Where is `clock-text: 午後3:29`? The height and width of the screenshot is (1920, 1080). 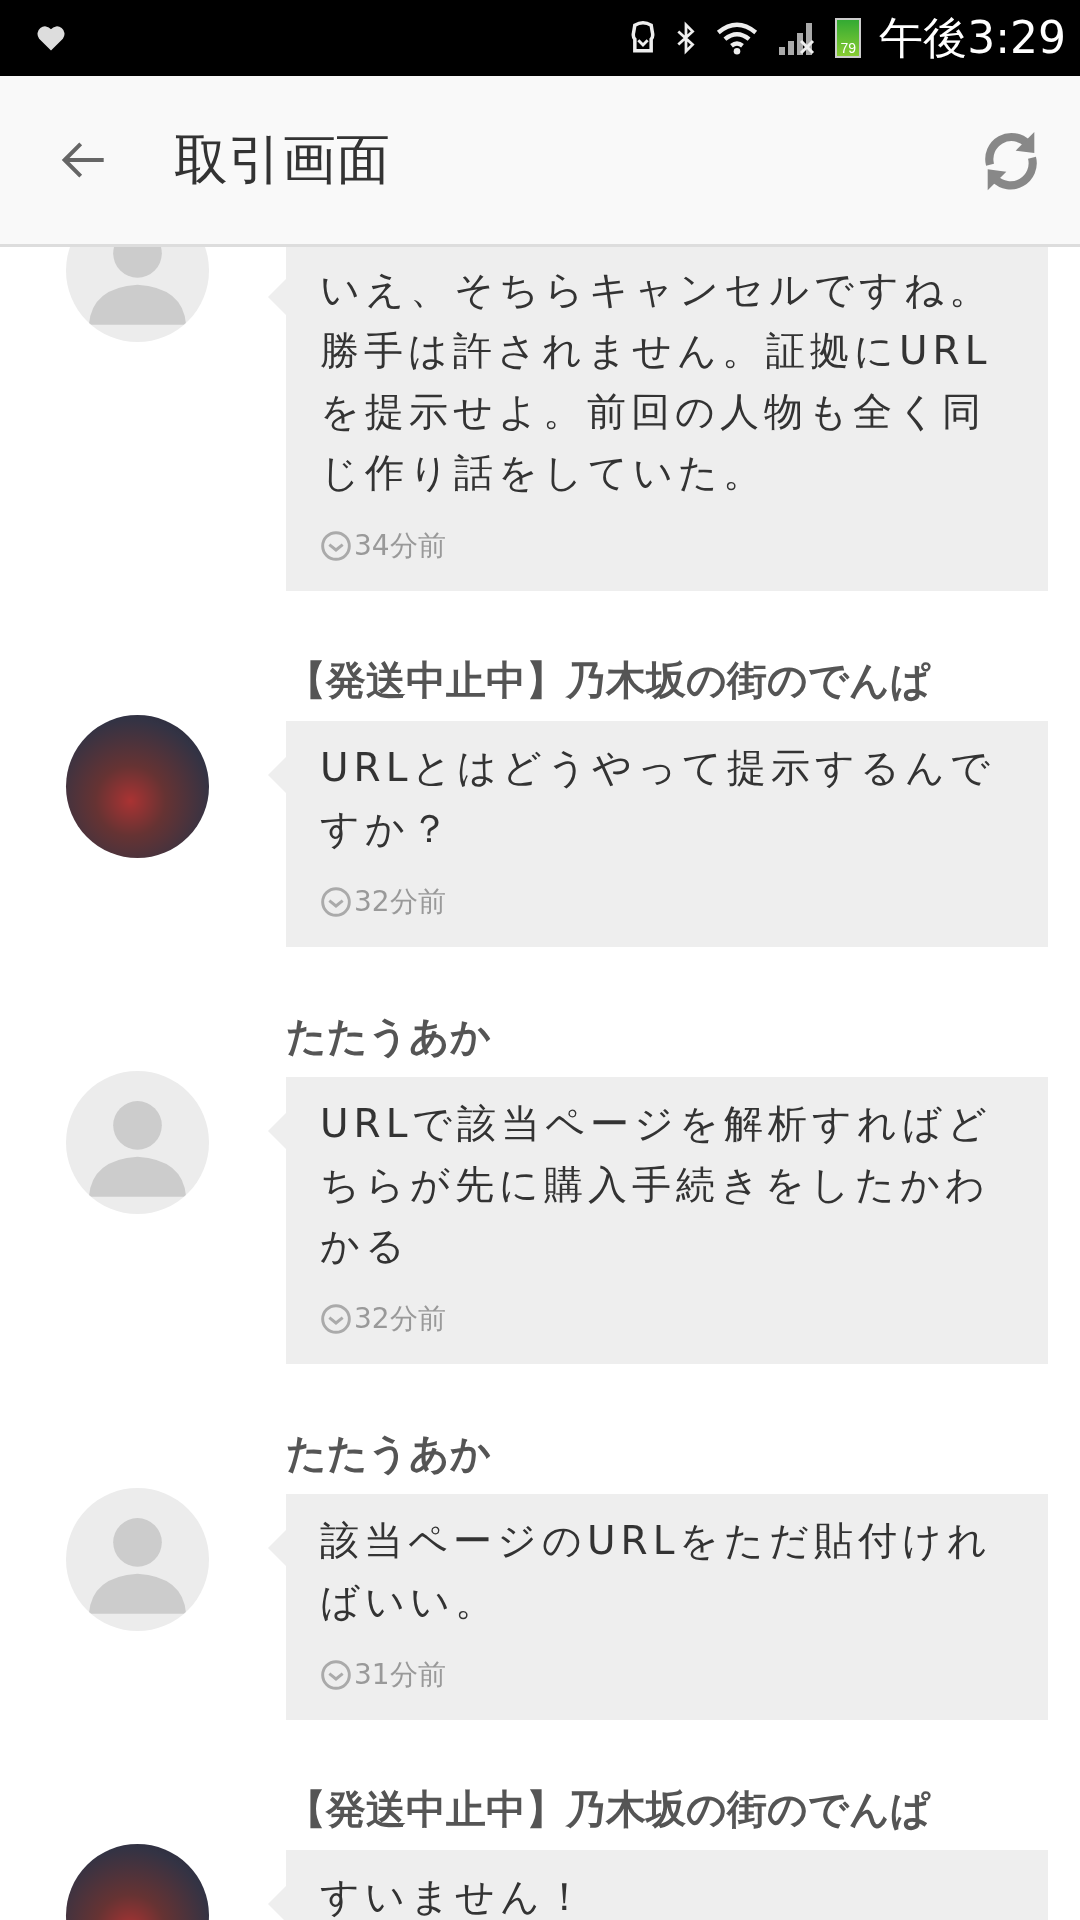
clock-text: 午後3:29 is located at coordinates (972, 37).